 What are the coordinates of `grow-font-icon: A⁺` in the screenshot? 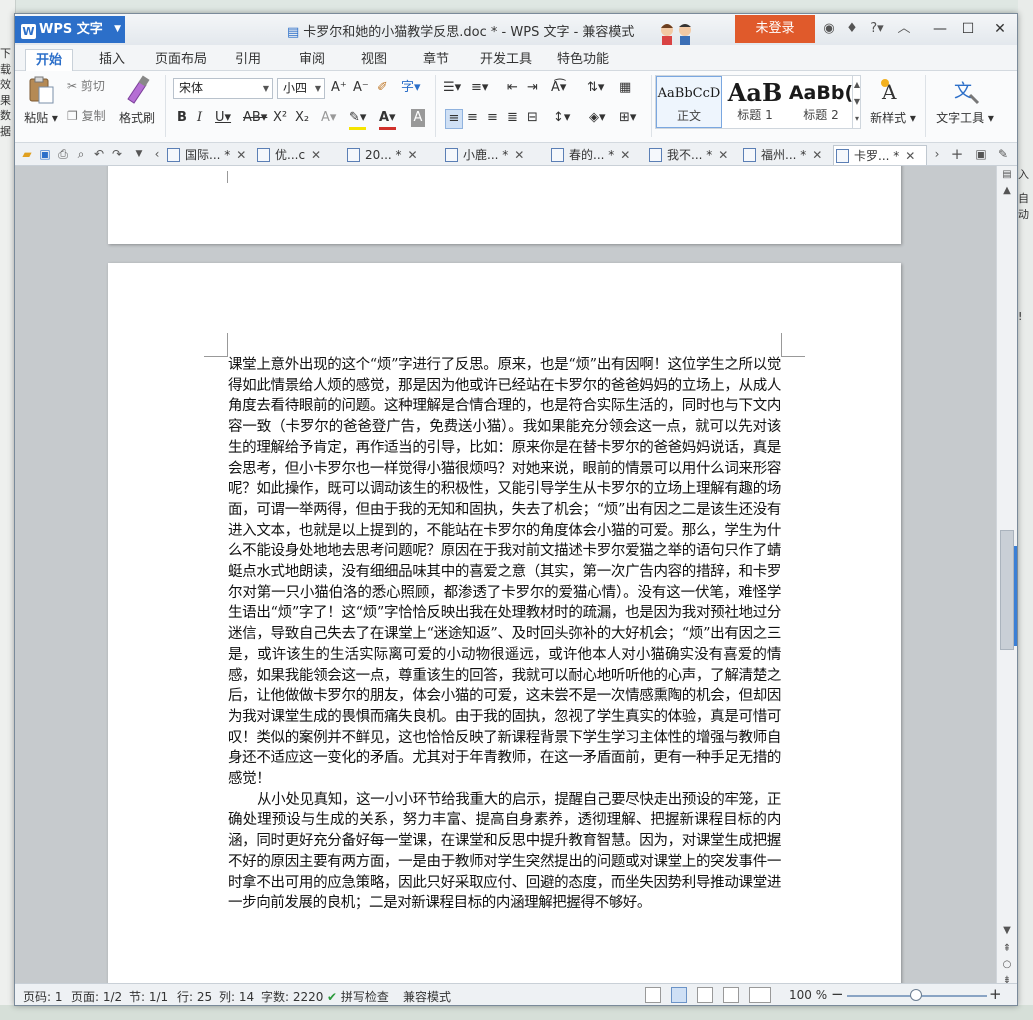 It's located at (339, 88).